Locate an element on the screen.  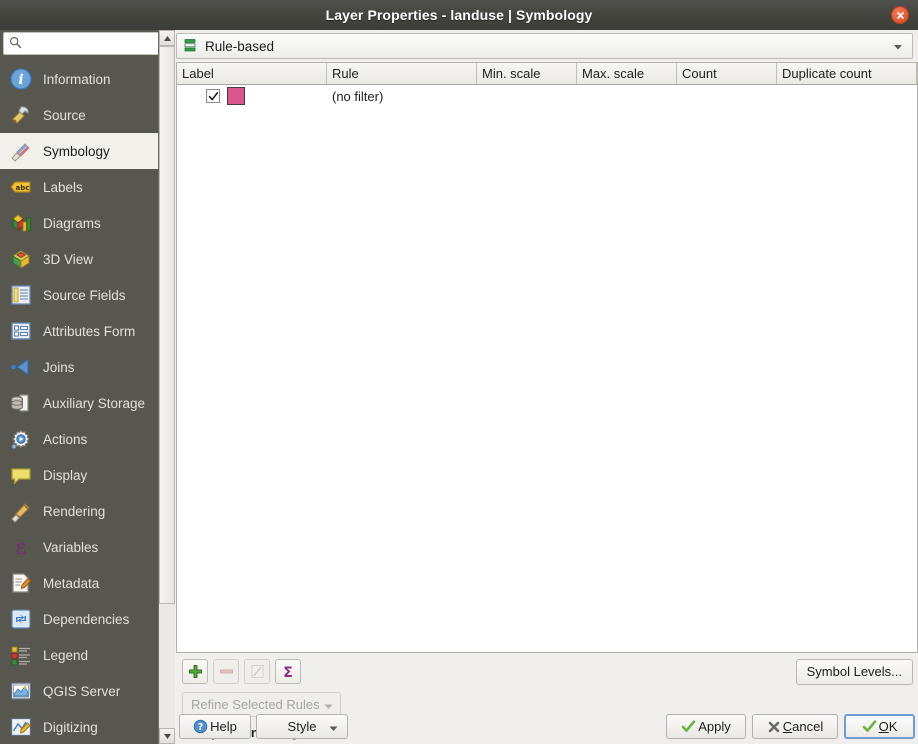
diagrams-icon is located at coordinates (21, 223).